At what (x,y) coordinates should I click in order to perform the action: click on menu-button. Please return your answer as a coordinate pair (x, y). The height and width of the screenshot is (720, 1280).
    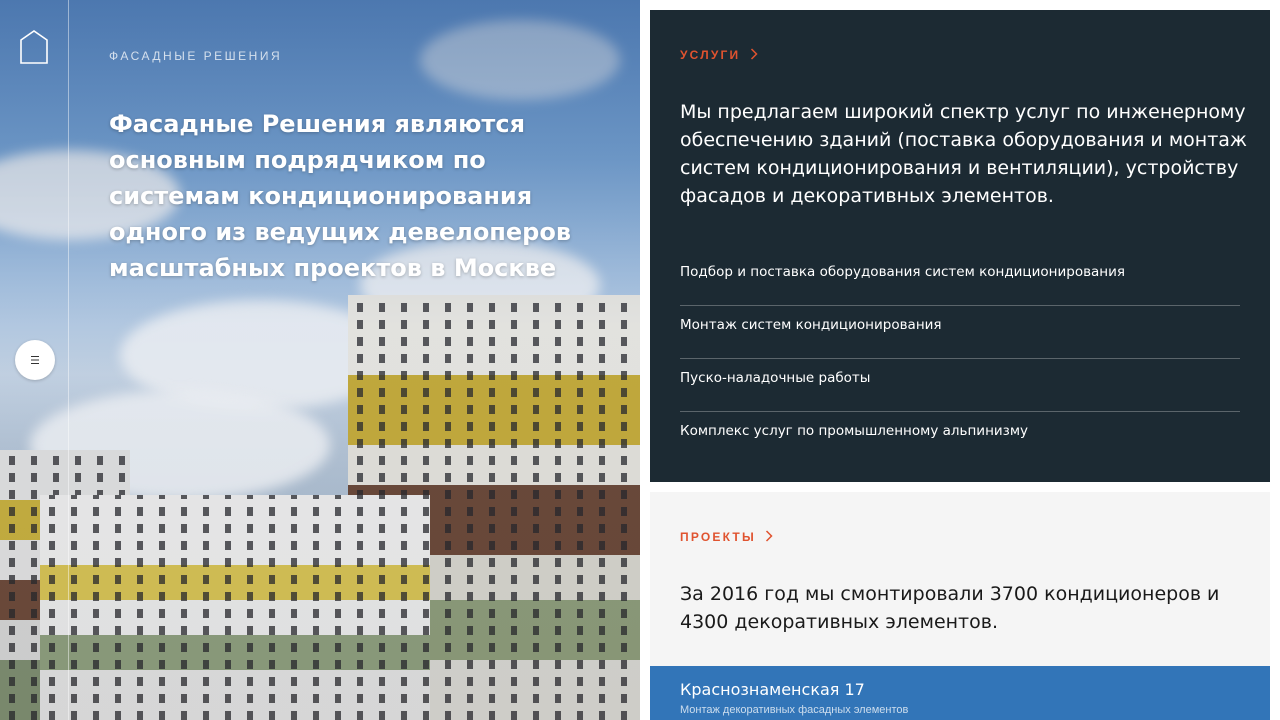
    Looking at the image, I should click on (35, 360).